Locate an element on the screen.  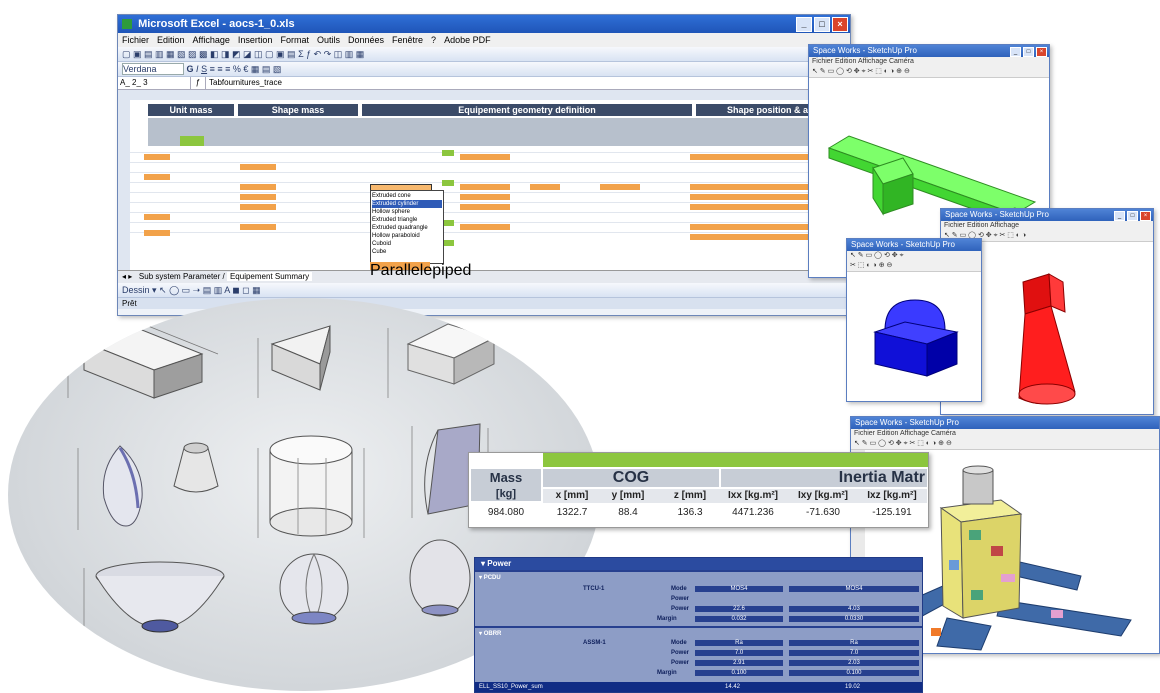
draw-menu: Dessin is located at coordinates (136, 290).